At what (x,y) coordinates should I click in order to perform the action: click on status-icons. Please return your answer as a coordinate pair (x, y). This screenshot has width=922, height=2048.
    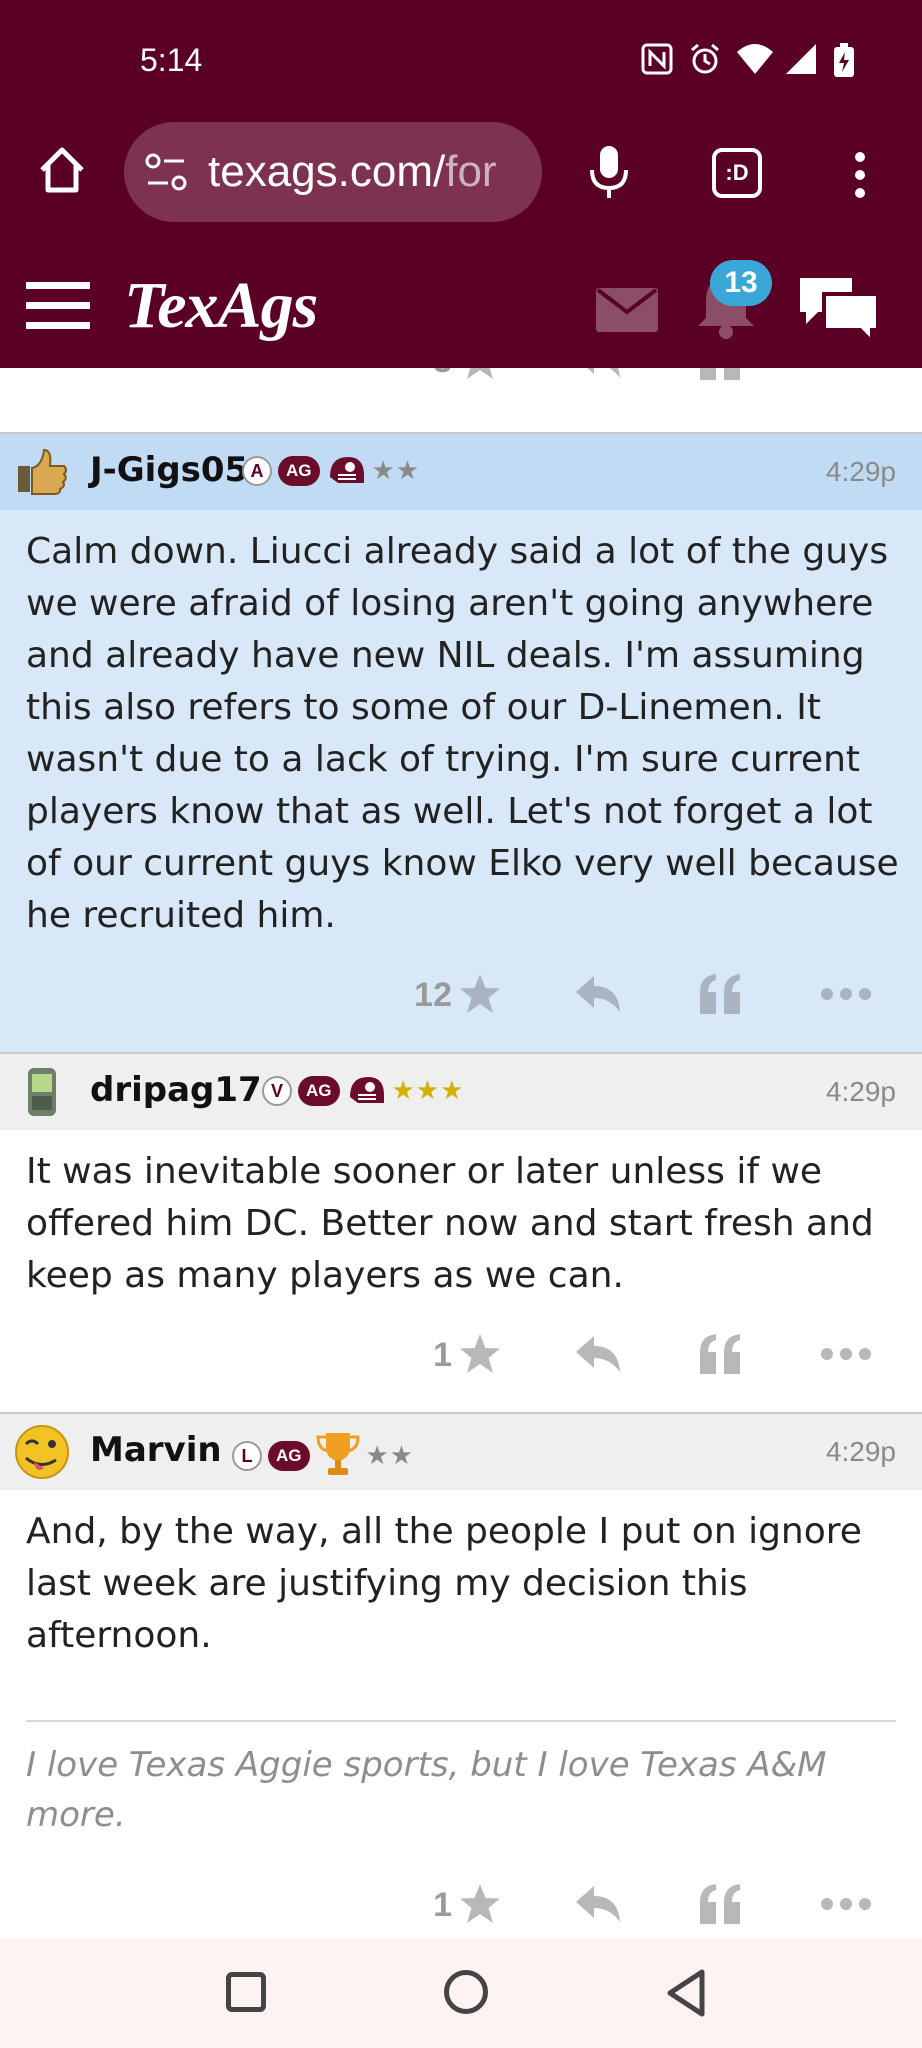
    Looking at the image, I should click on (753, 59).